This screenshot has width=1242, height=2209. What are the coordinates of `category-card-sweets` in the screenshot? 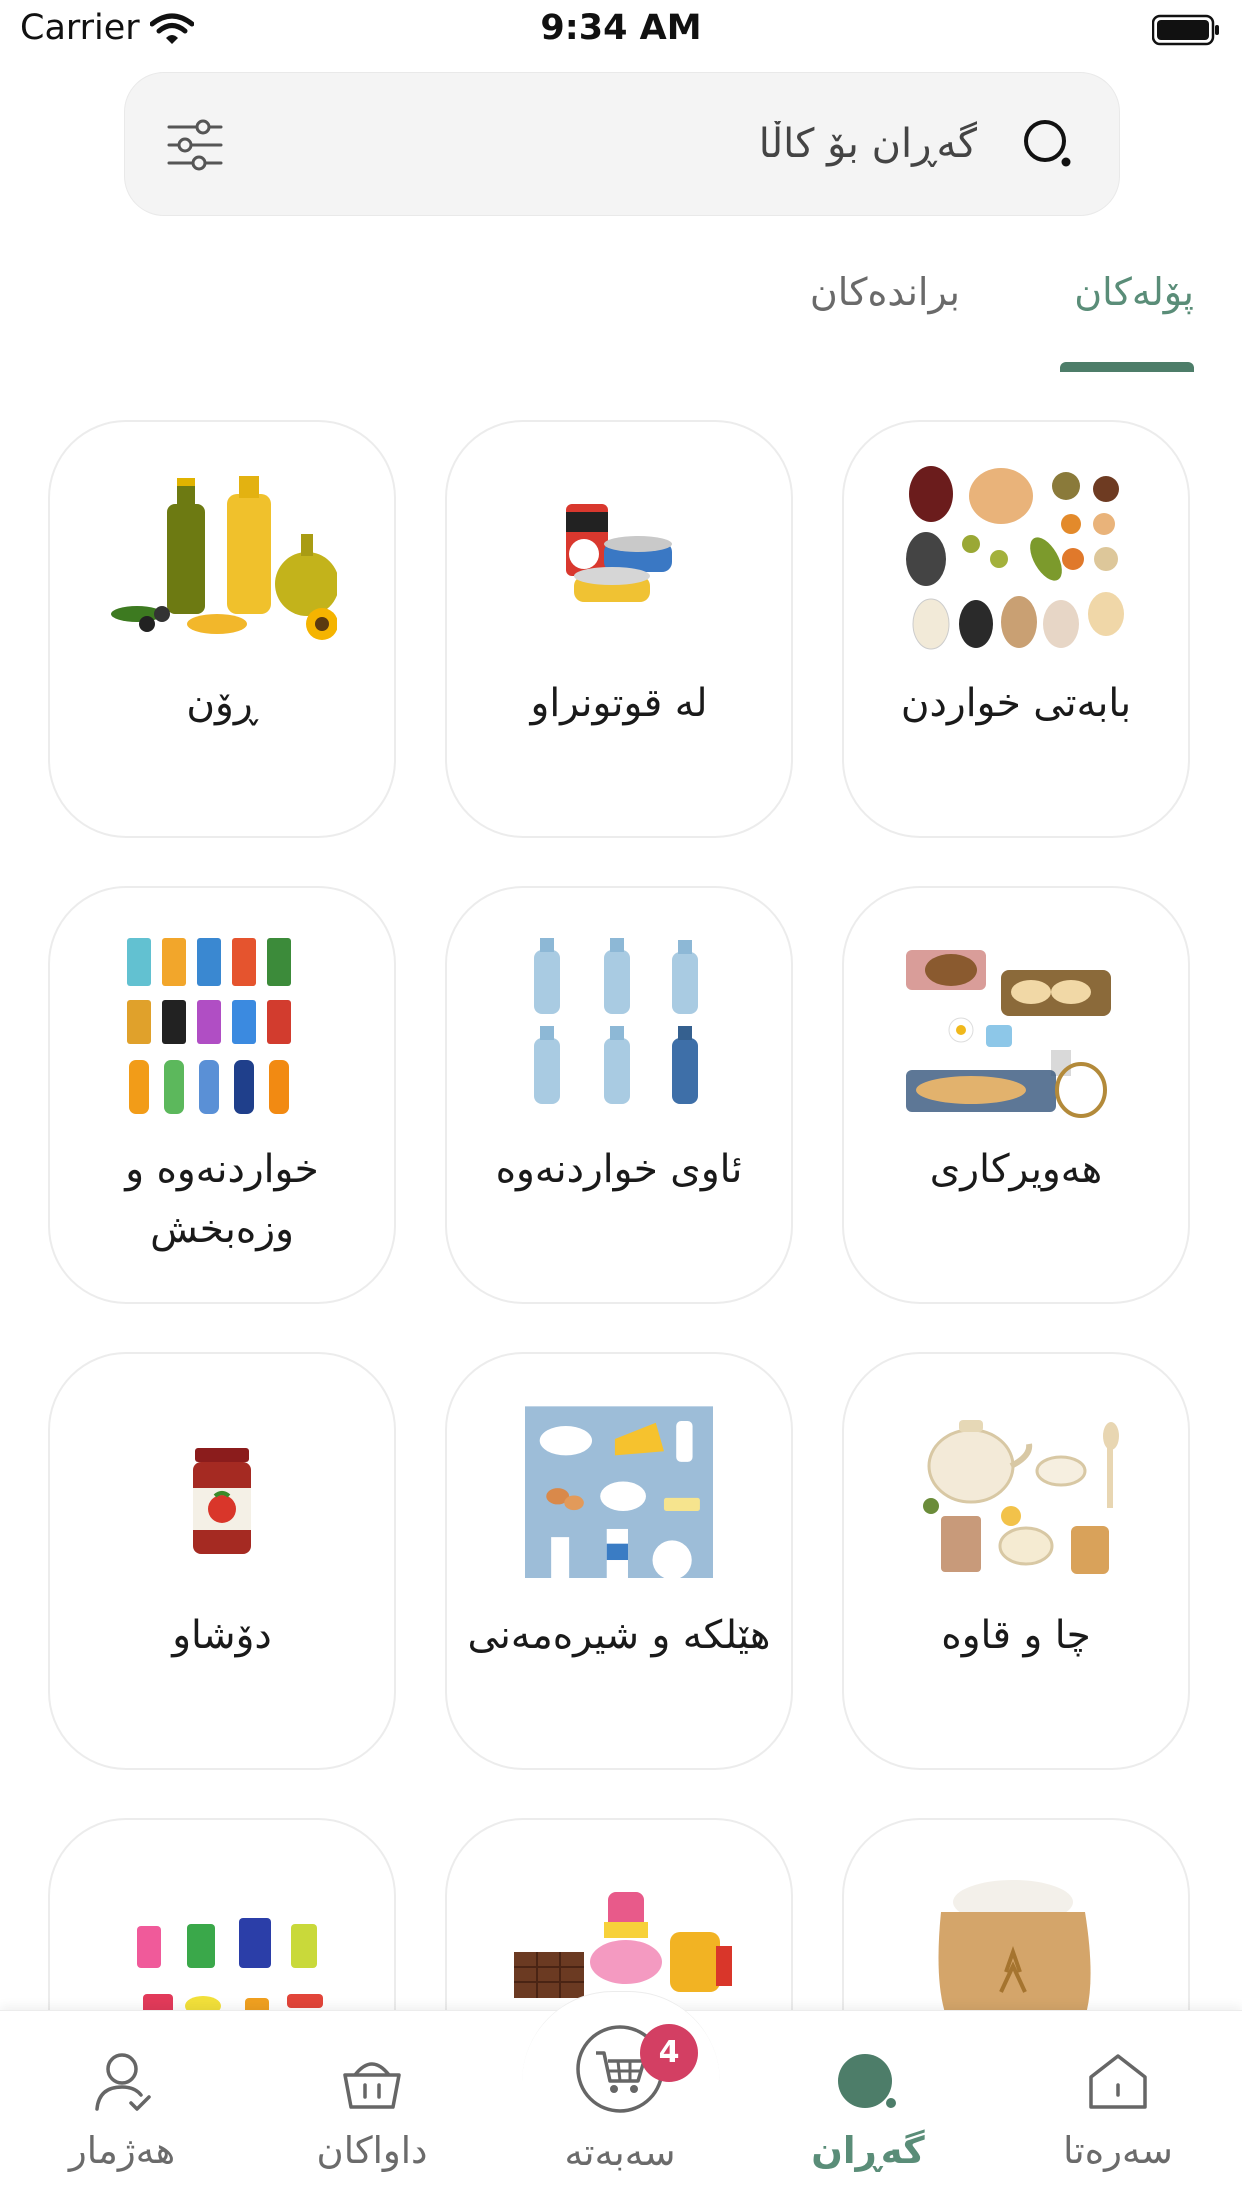 It's located at (619, 1914).